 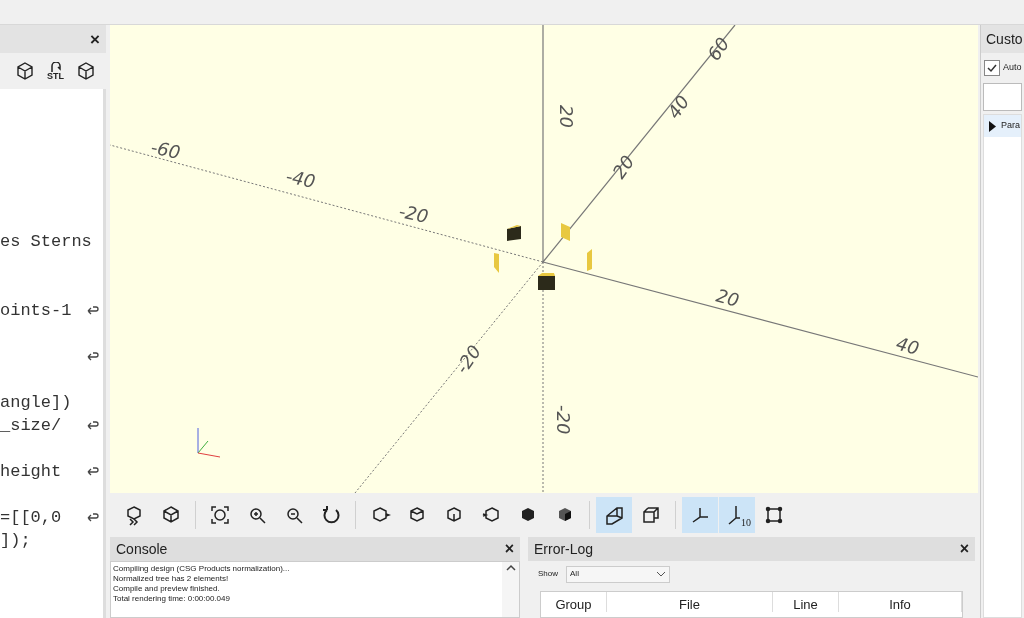 What do you see at coordinates (36, 310) in the screenshot?
I see `code-line: oints-1` at bounding box center [36, 310].